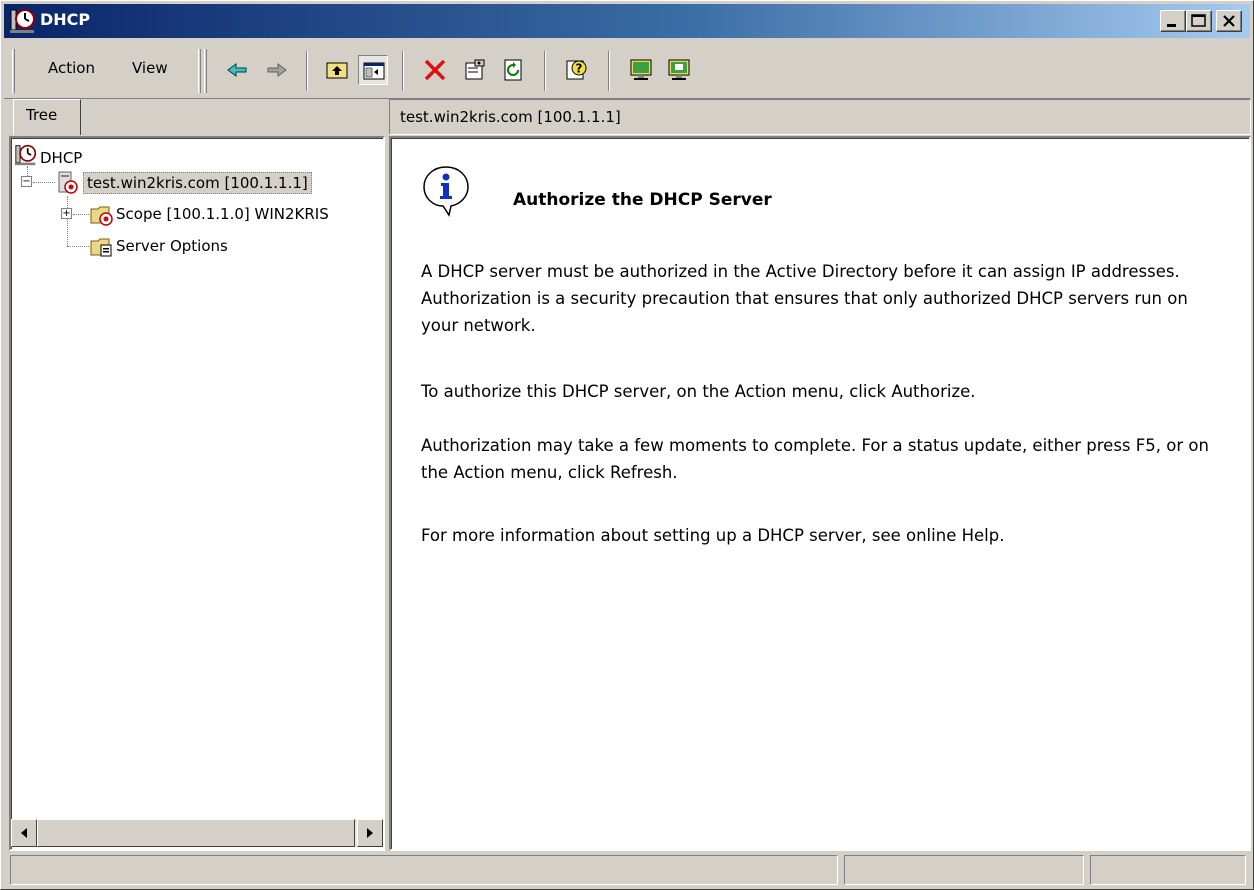 The height and width of the screenshot is (890, 1254). What do you see at coordinates (26, 181) in the screenshot?
I see `collapse-toggle: −` at bounding box center [26, 181].